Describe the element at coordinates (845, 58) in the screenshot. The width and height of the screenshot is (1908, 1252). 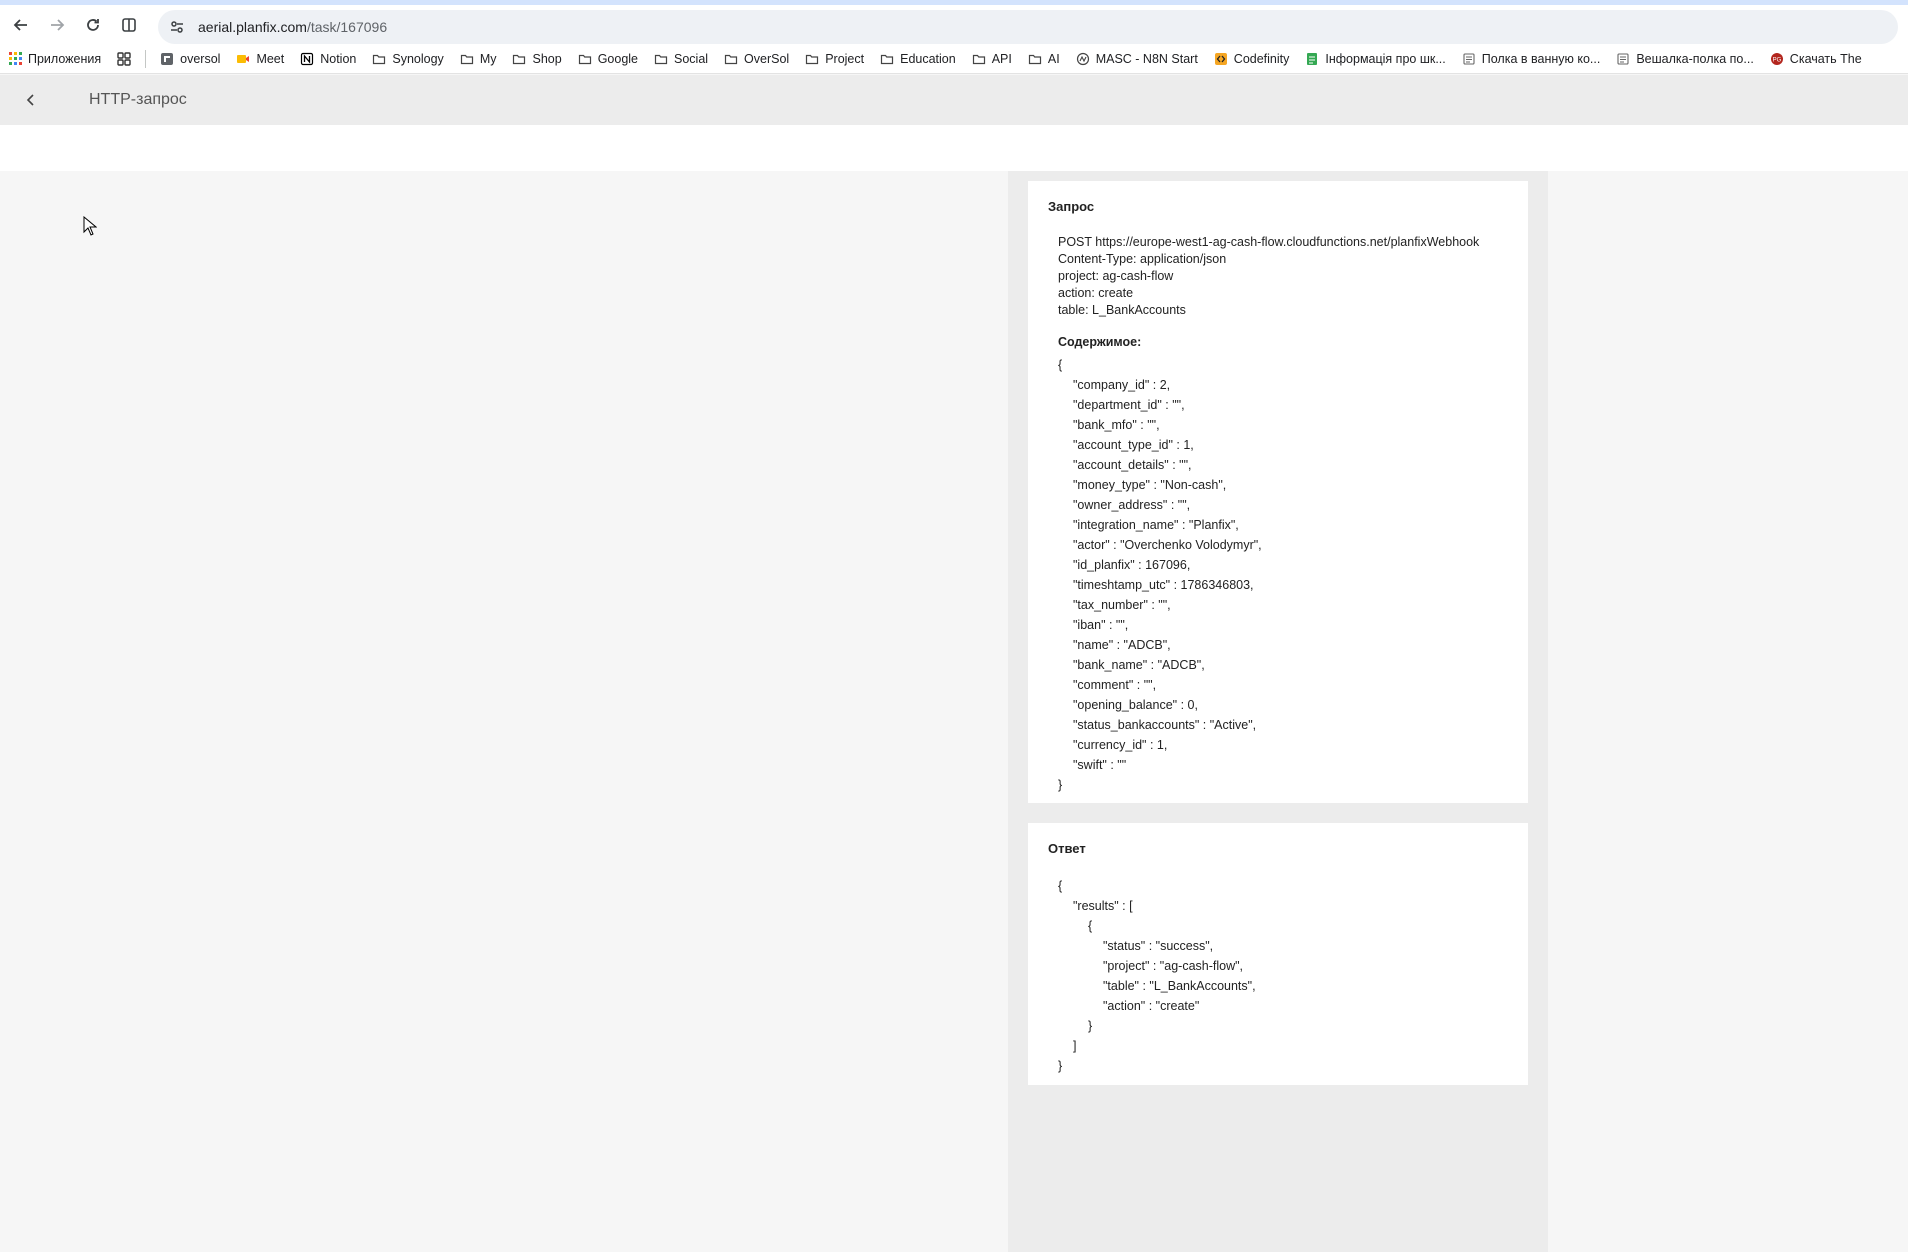
I see `bookmark-label: Project` at that location.